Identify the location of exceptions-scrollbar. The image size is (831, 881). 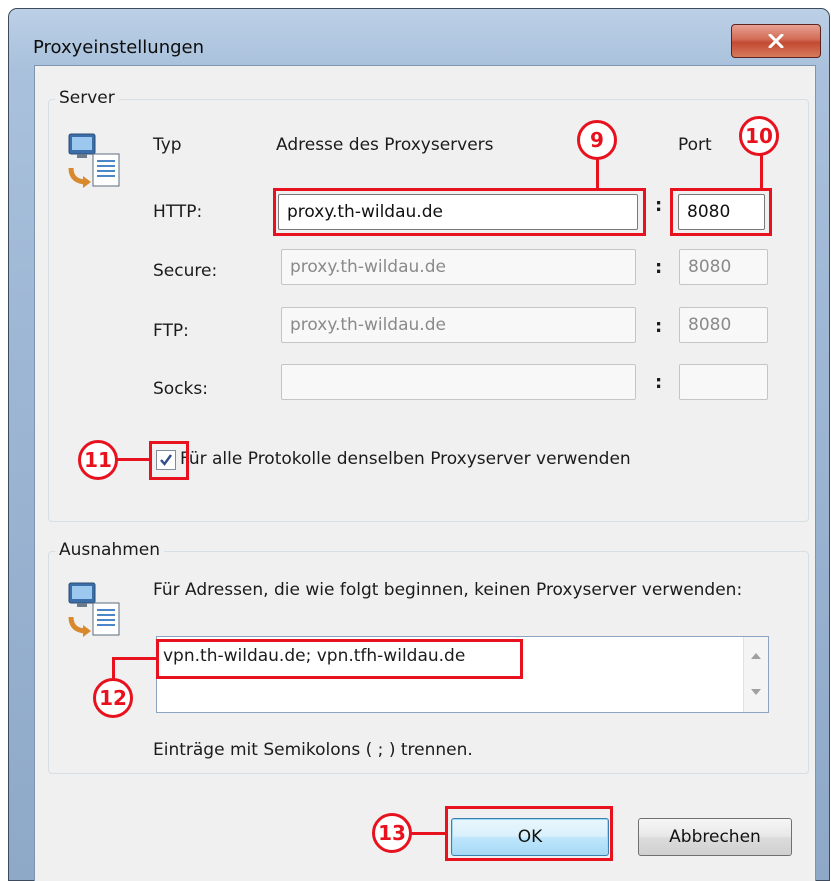
(755, 674).